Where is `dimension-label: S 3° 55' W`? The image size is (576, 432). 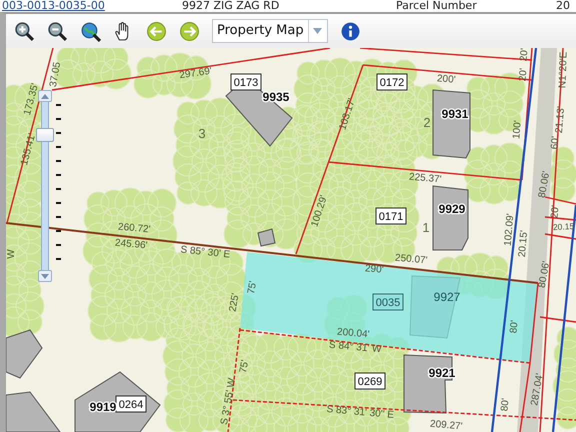 dimension-label: S 3° 55' W is located at coordinates (228, 401).